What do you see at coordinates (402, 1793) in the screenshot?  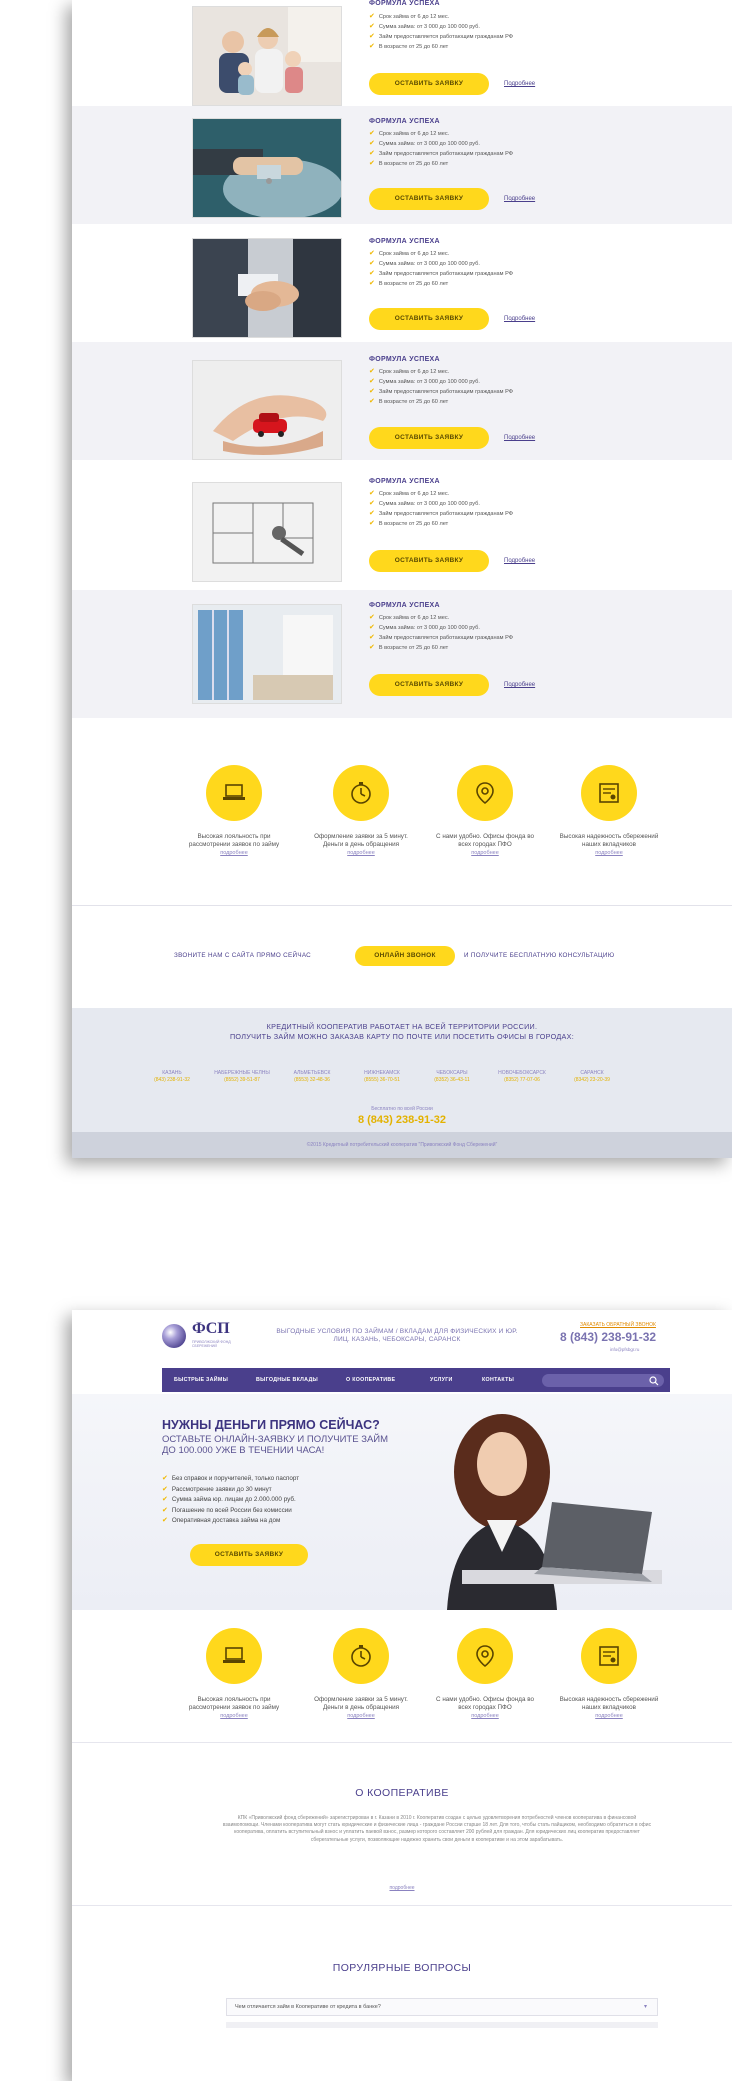 I see `about-title: О КООПЕРАТИВЕ` at bounding box center [402, 1793].